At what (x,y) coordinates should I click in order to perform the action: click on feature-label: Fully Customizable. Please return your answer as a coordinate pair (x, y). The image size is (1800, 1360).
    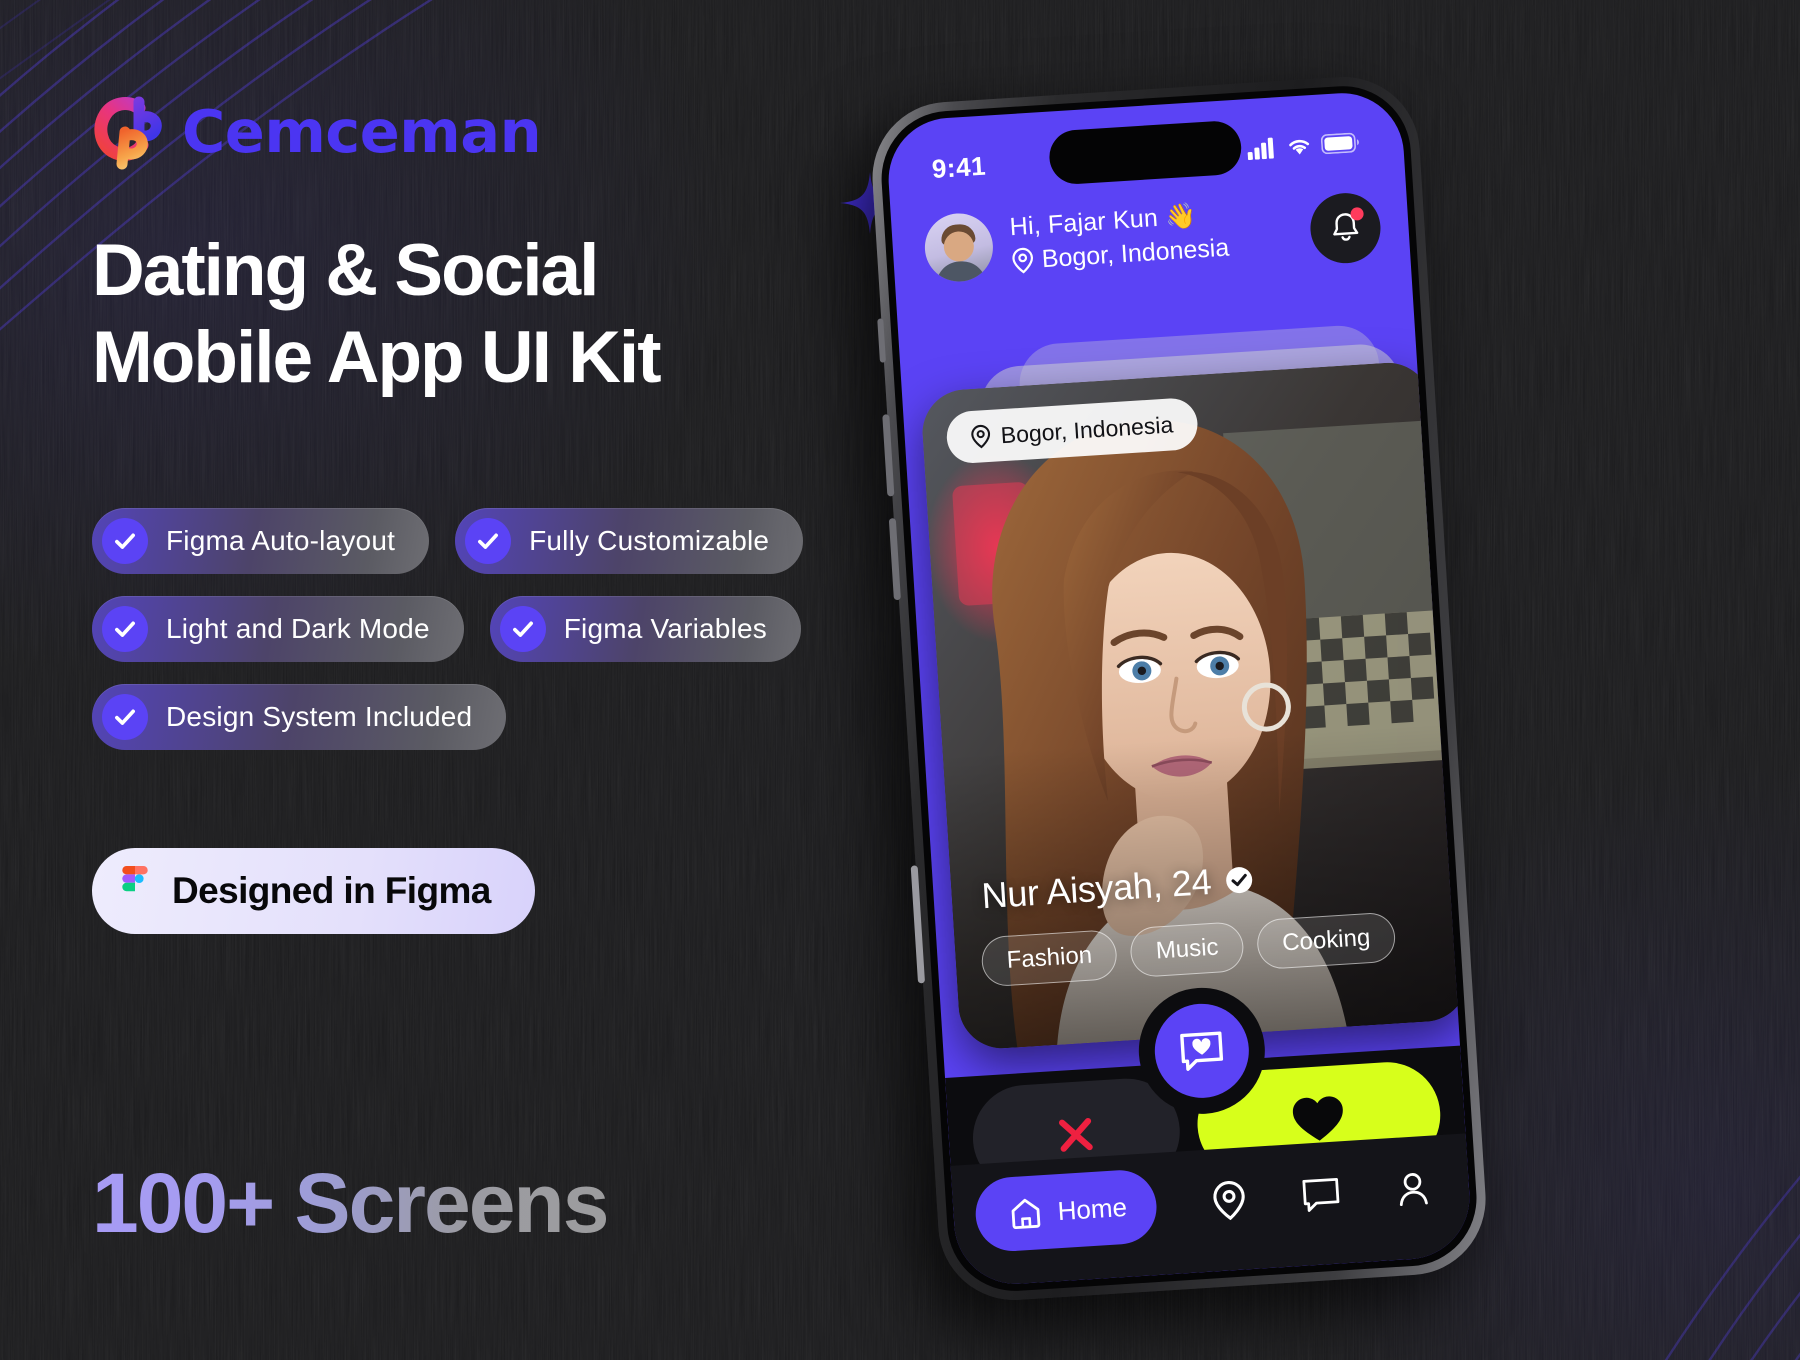
    Looking at the image, I should click on (649, 540).